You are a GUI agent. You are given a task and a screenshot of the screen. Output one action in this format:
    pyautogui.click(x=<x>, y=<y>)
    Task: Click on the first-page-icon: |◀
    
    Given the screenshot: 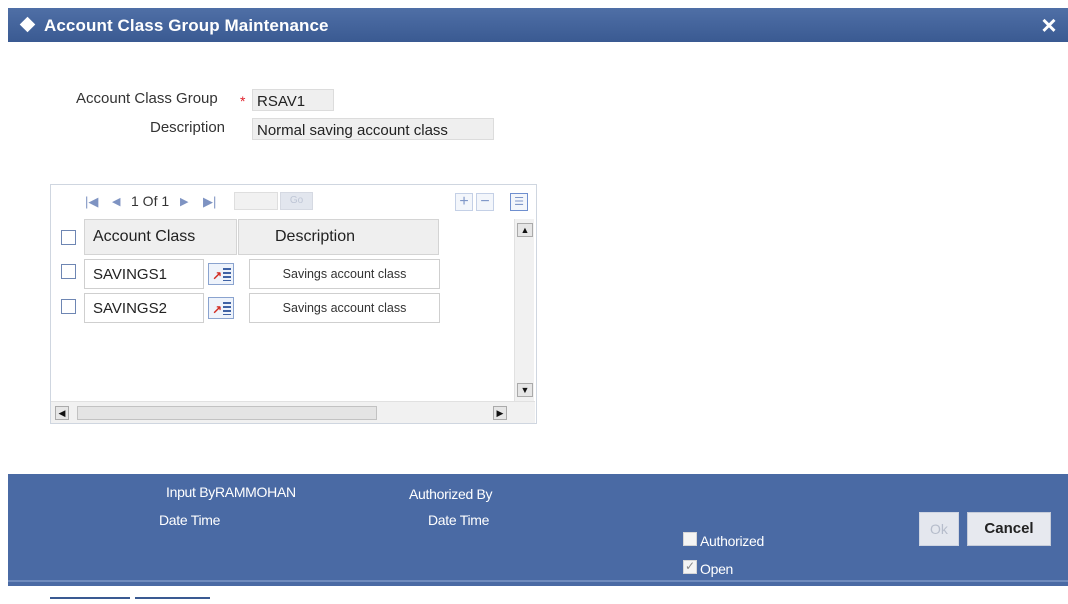 What is the action you would take?
    pyautogui.click(x=91, y=202)
    